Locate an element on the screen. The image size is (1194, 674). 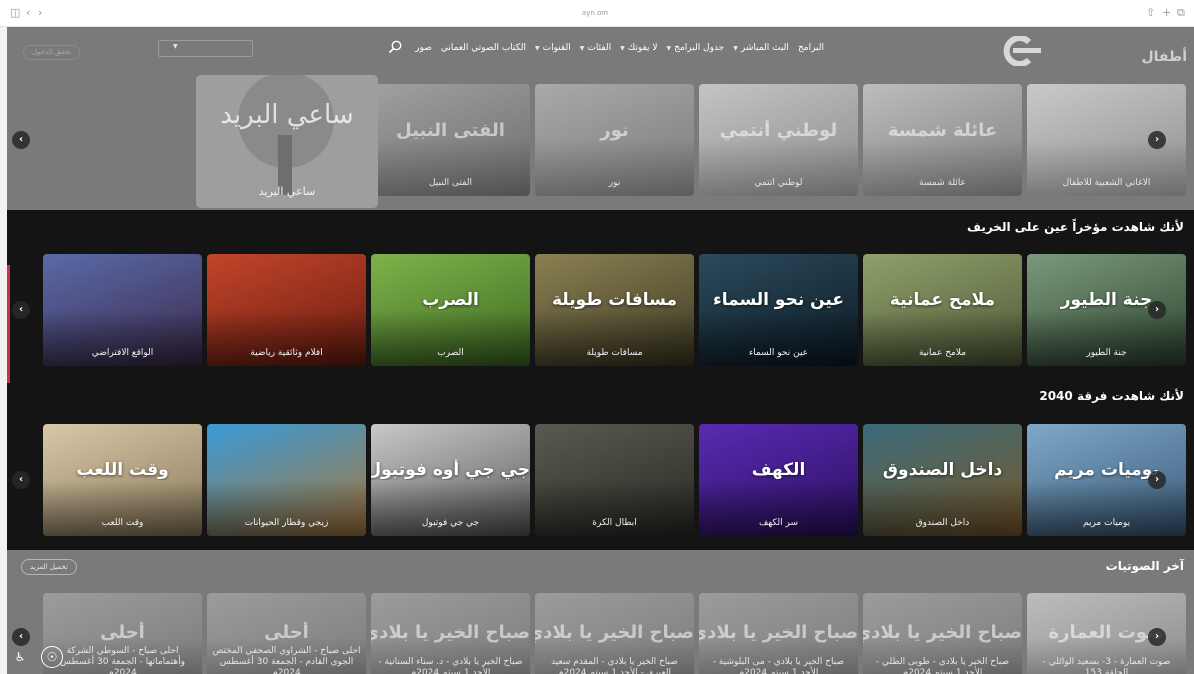
card-title: الواقع الافتراضي is located at coordinates (122, 353).